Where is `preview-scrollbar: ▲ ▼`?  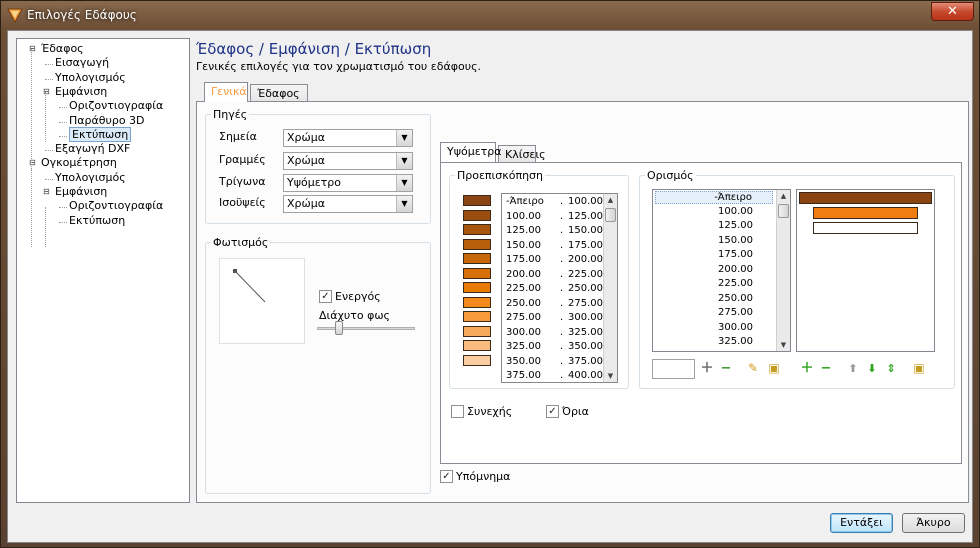
preview-scrollbar: ▲ ▼ is located at coordinates (610, 288).